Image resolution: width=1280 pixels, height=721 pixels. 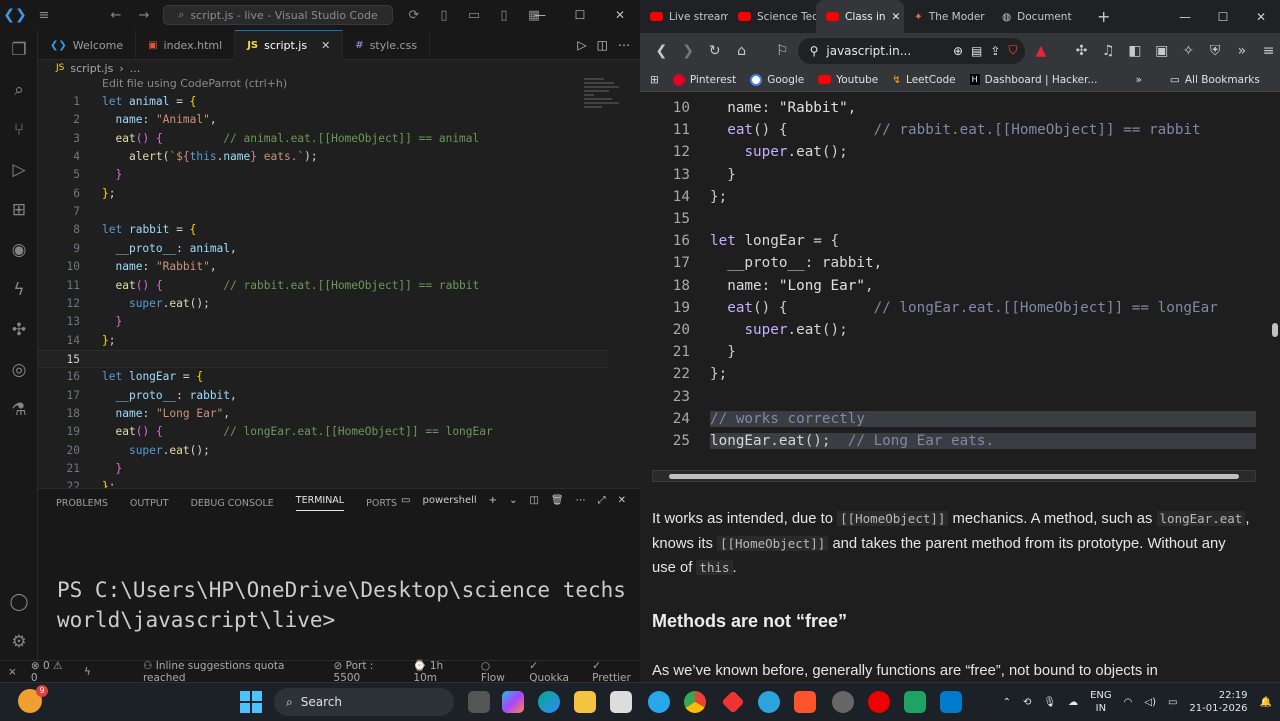 I want to click on menu-icon: ≡, so click(x=44, y=15).